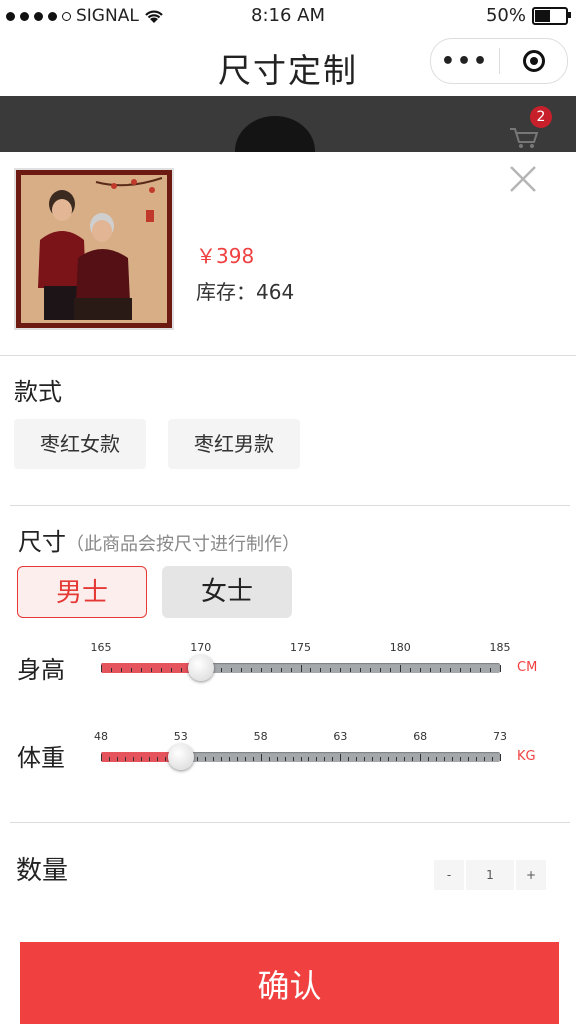 The image size is (576, 1030). I want to click on slider-tick-label: 175, so click(300, 647).